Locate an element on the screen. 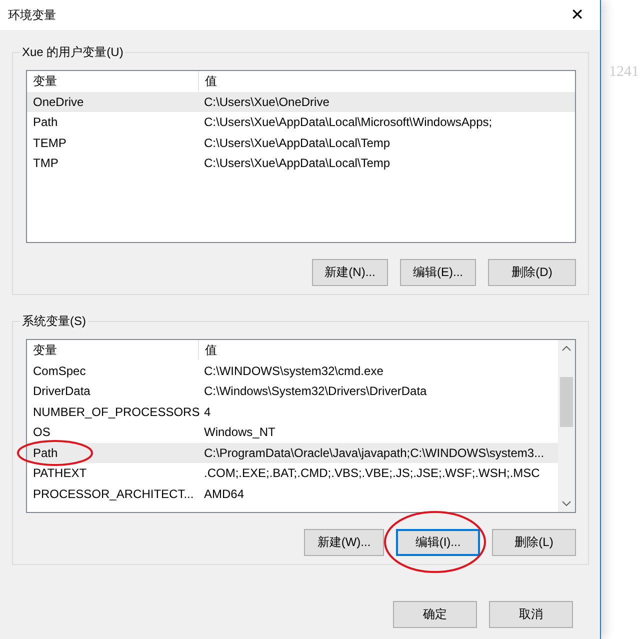  variable-row: DriverData C:\Windows\System32\Drivers\DriverData is located at coordinates (292, 391).